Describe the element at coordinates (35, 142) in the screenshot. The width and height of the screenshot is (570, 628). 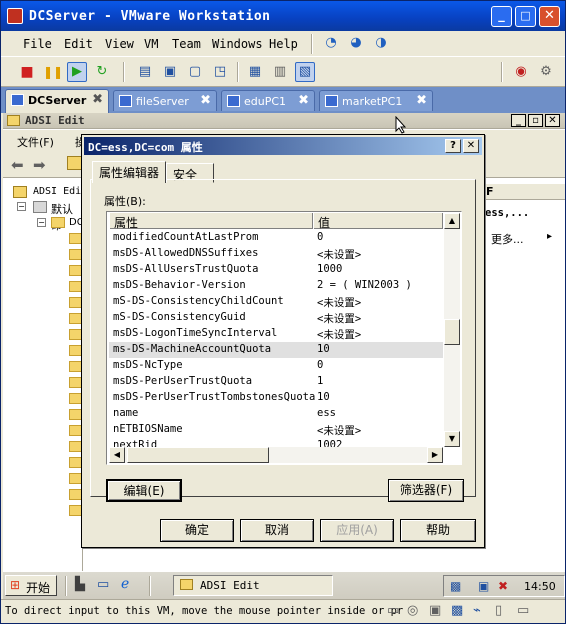
I see `adsi-menu-file: 文件(F)` at that location.